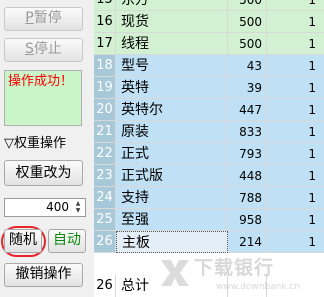 The height and width of the screenshot is (297, 324). Describe the element at coordinates (105, 176) in the screenshot. I see `row-number: 23` at that location.